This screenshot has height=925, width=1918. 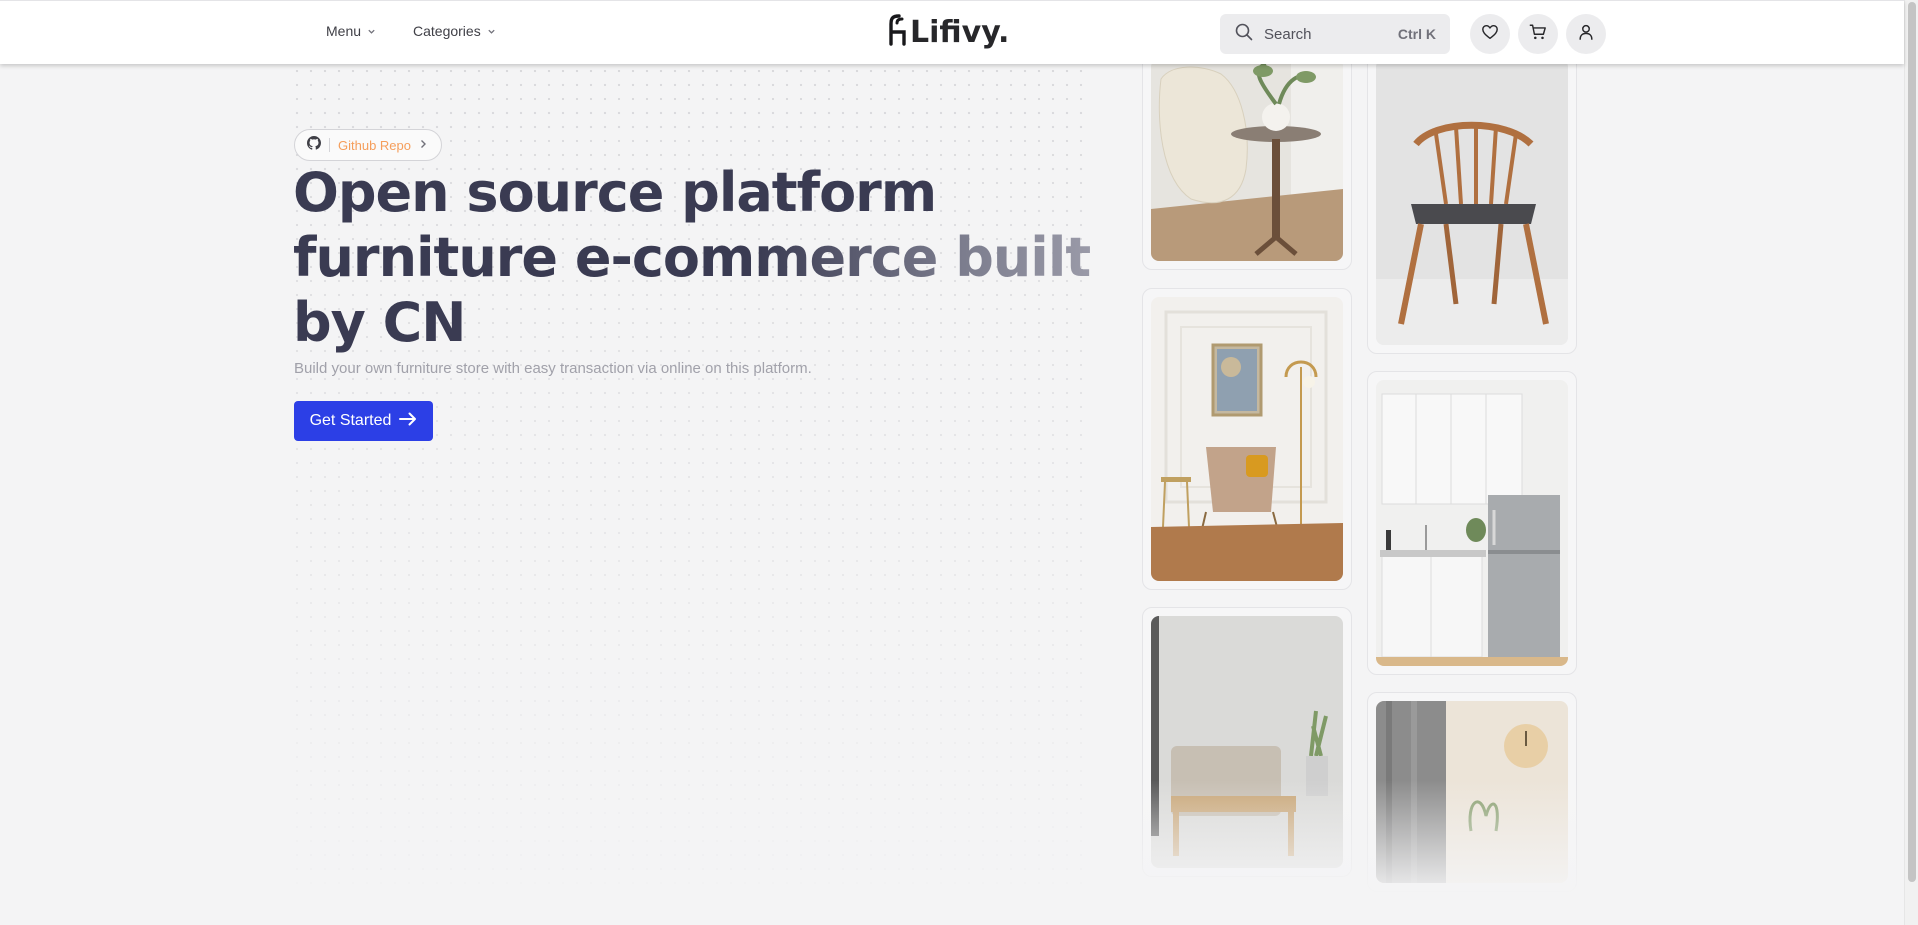 I want to click on categories-dropdown: Categories, so click(x=454, y=31).